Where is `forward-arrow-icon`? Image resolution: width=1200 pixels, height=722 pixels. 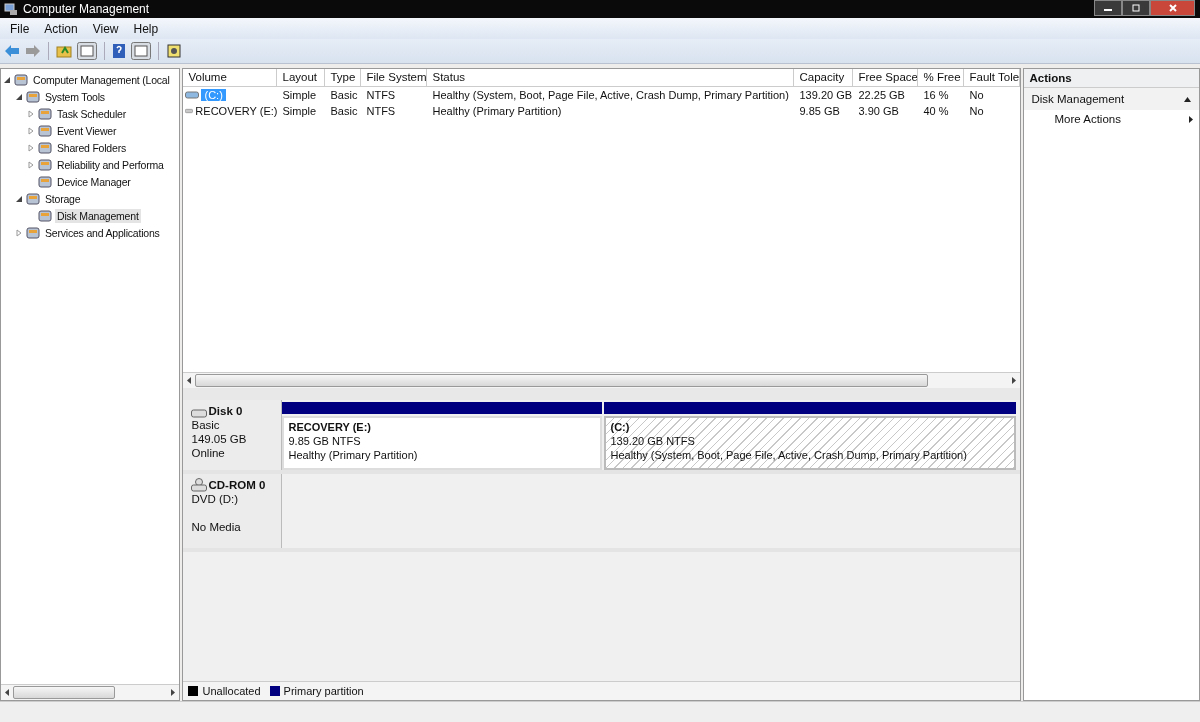 forward-arrow-icon is located at coordinates (33, 51).